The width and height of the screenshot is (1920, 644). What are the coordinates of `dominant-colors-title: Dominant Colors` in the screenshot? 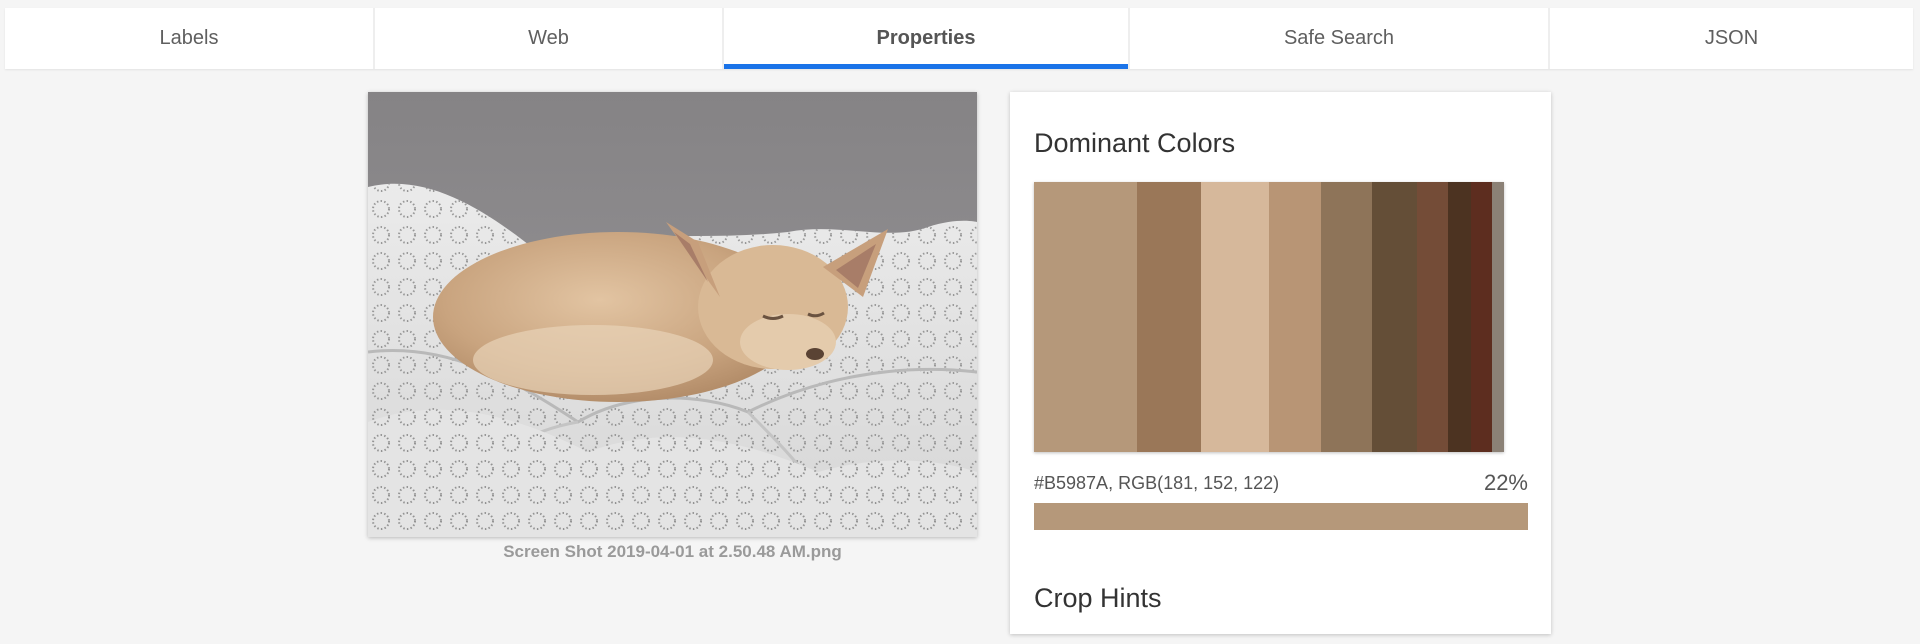 It's located at (1135, 143).